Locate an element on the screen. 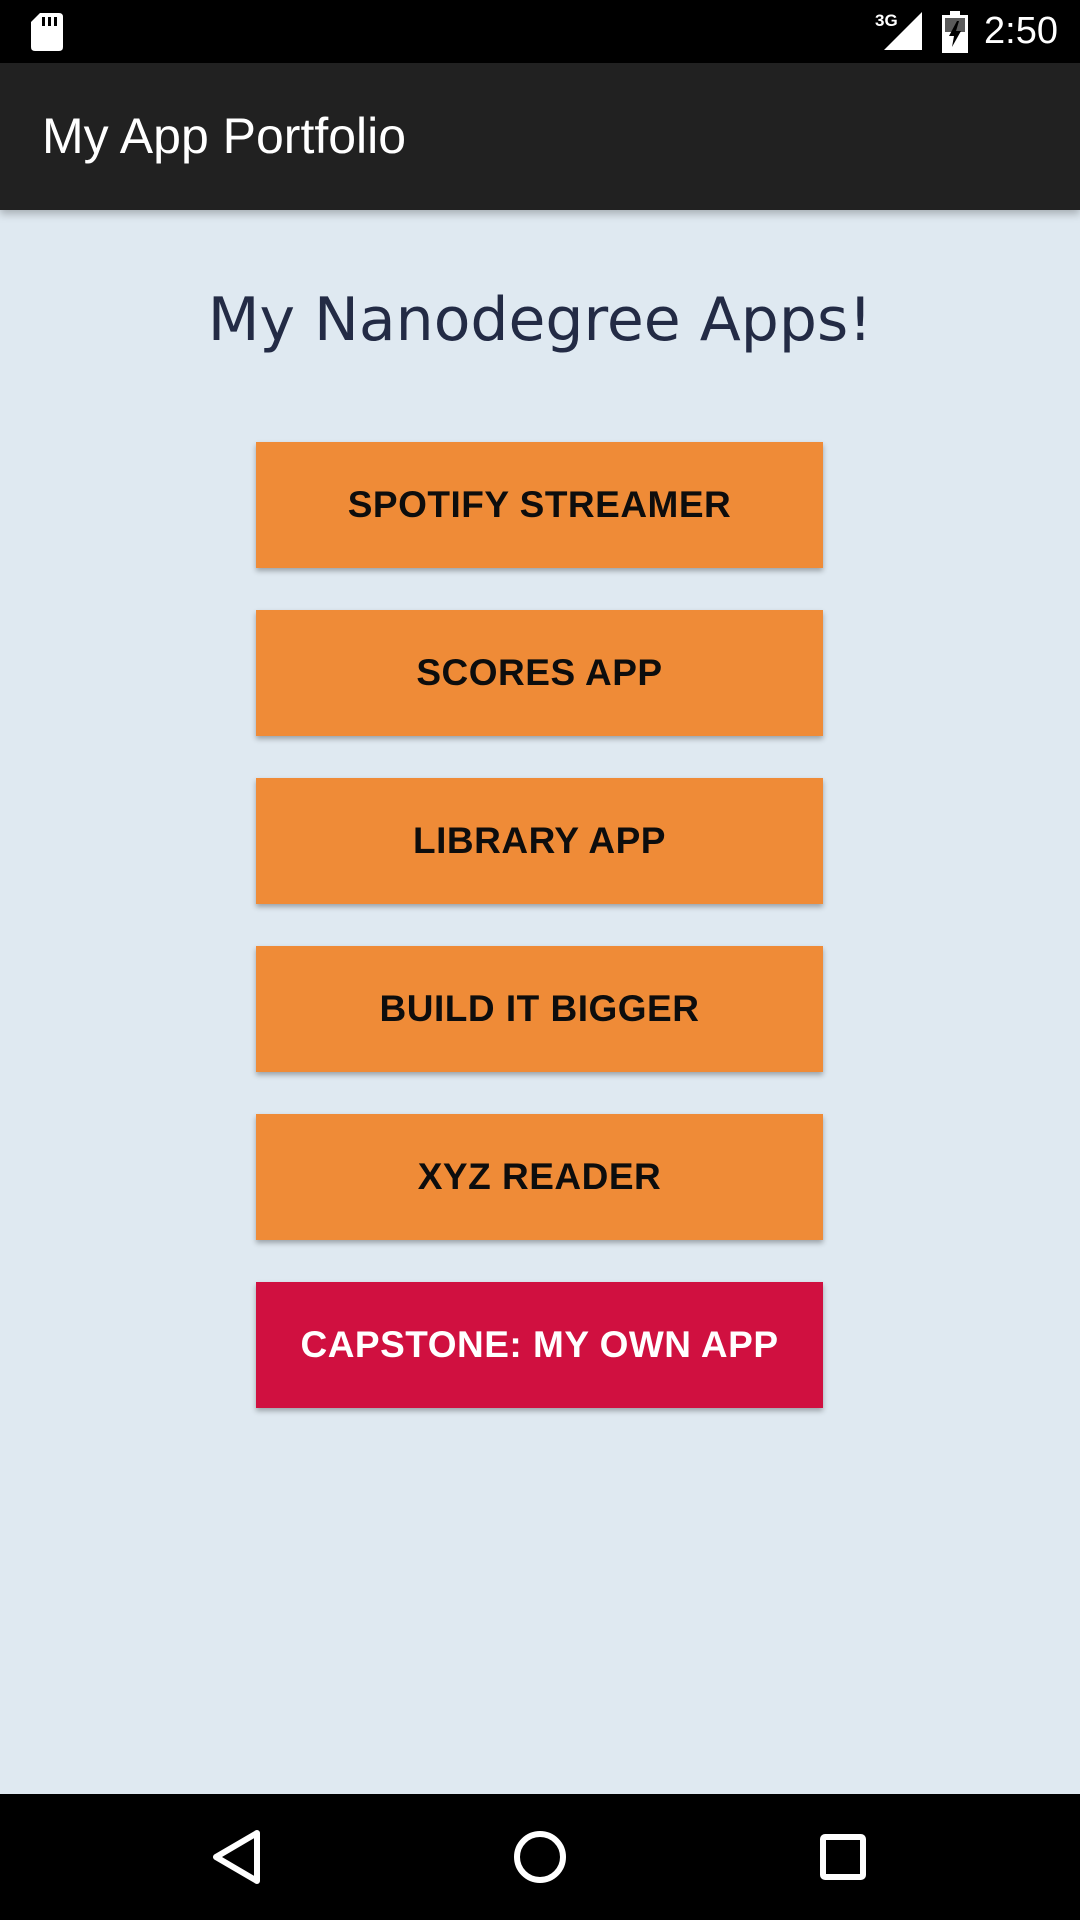  status-bar: 3G 2:50 is located at coordinates (540, 31).